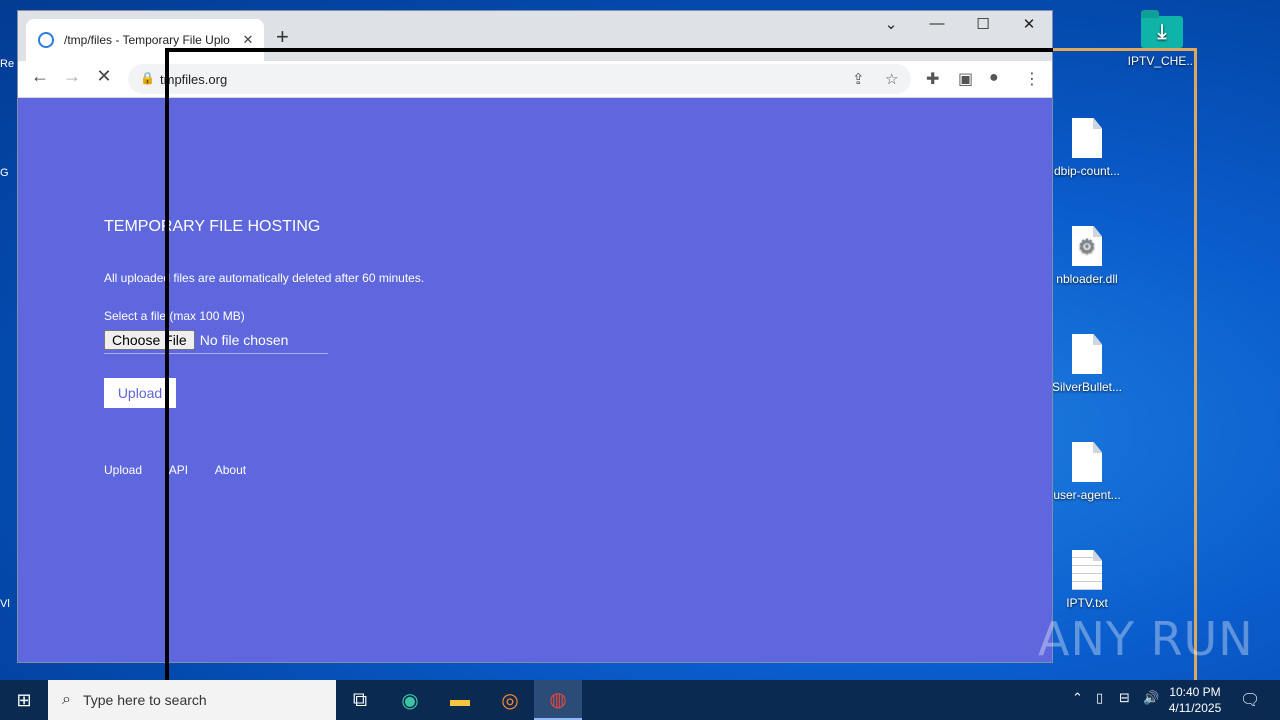  I want to click on tray-app-icon: ▯, so click(1099, 698).